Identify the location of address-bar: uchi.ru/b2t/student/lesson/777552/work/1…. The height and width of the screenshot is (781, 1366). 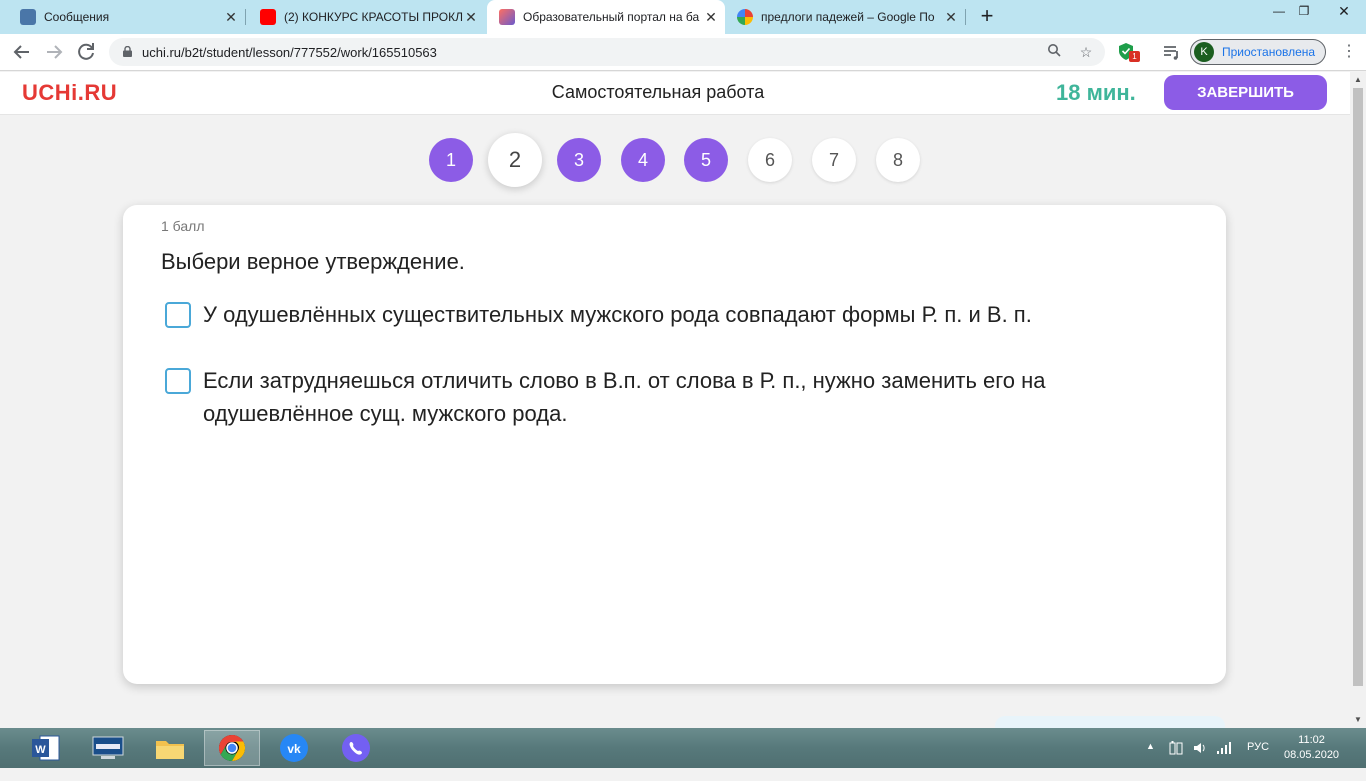
(607, 52).